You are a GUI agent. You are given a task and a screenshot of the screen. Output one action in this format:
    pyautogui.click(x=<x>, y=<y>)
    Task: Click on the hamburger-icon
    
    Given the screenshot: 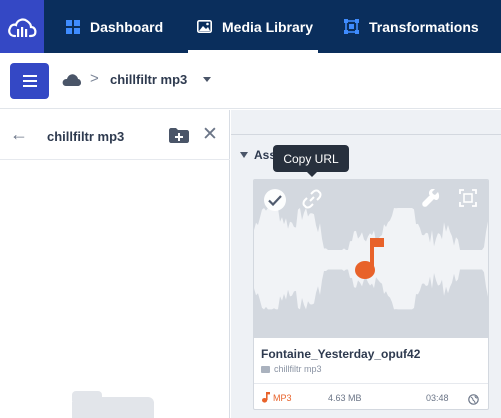 What is the action you would take?
    pyautogui.click(x=29, y=81)
    